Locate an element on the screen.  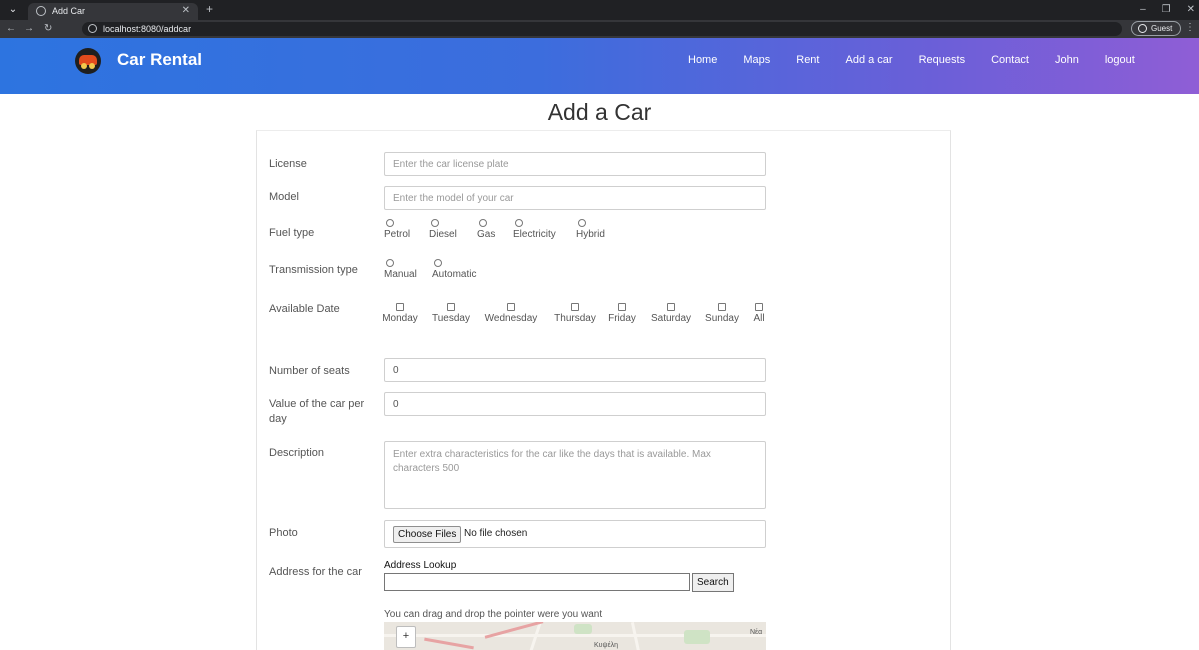
model-input: Enter the model of your car is located at coordinates (575, 198).